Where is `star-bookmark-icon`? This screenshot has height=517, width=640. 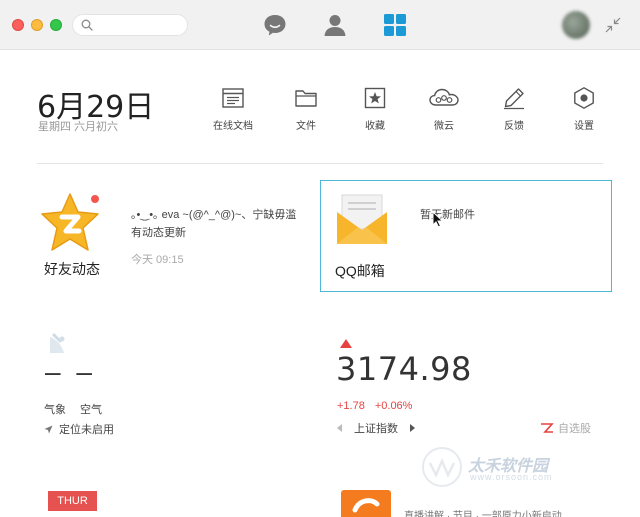
star-bookmark-icon is located at coordinates (375, 98).